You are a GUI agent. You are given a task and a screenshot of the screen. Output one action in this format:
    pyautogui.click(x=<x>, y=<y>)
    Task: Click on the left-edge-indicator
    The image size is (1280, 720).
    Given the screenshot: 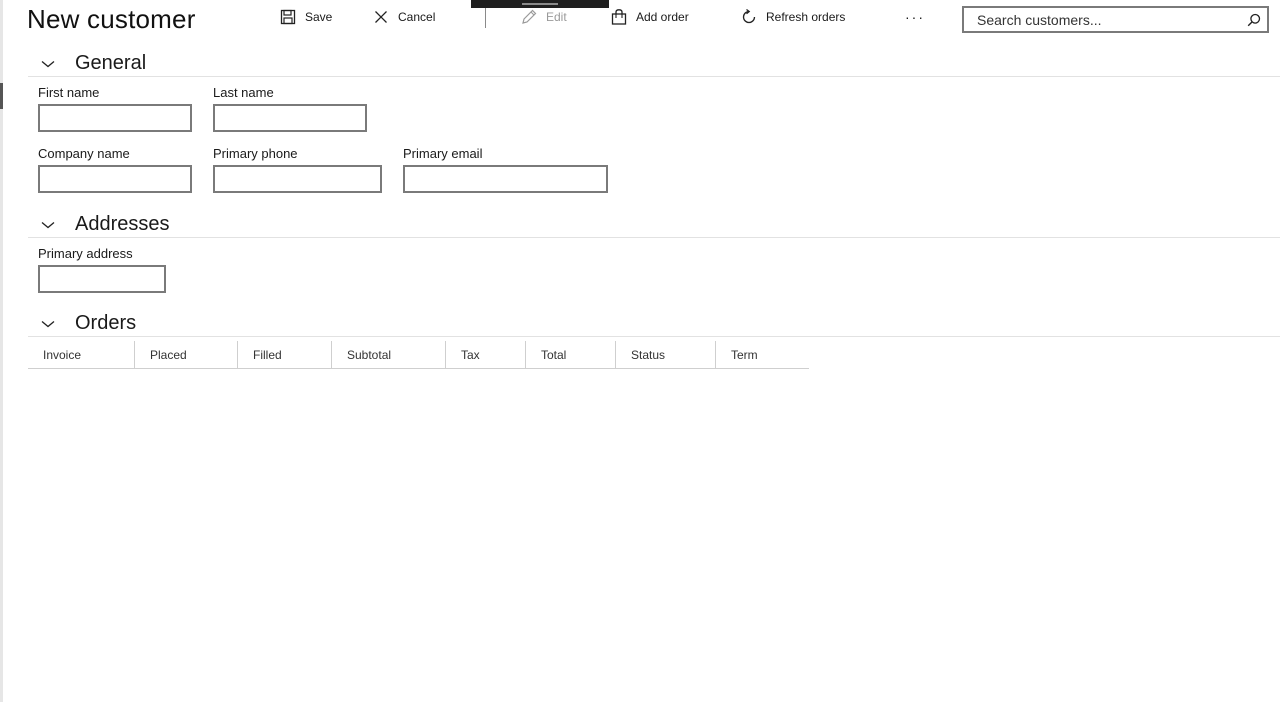 What is the action you would take?
    pyautogui.click(x=1, y=96)
    